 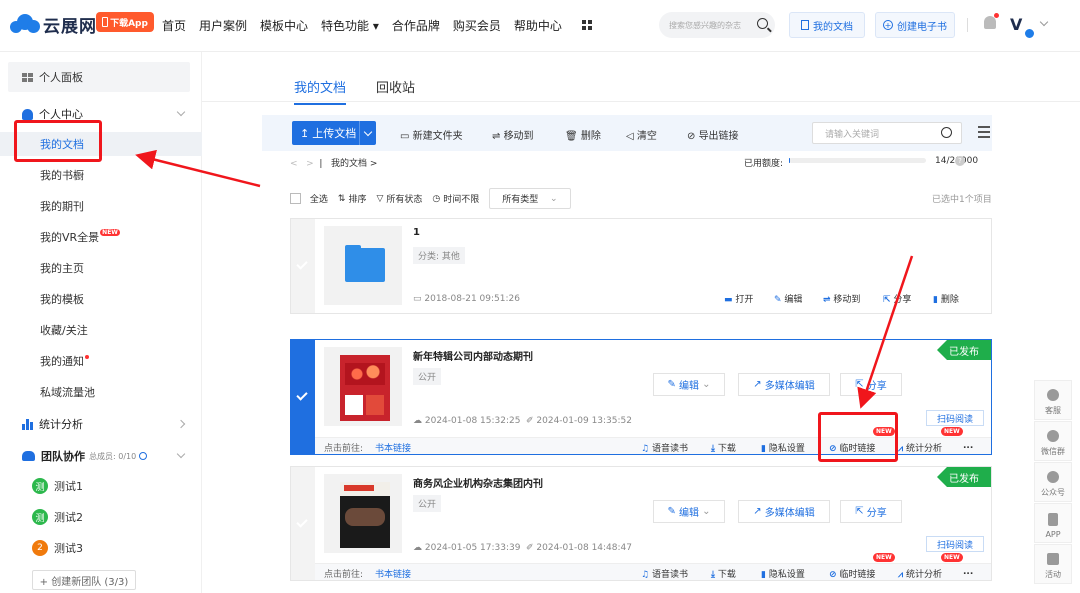 What do you see at coordinates (738, 298) in the screenshot?
I see `folder-open-button: ▬ 打开` at bounding box center [738, 298].